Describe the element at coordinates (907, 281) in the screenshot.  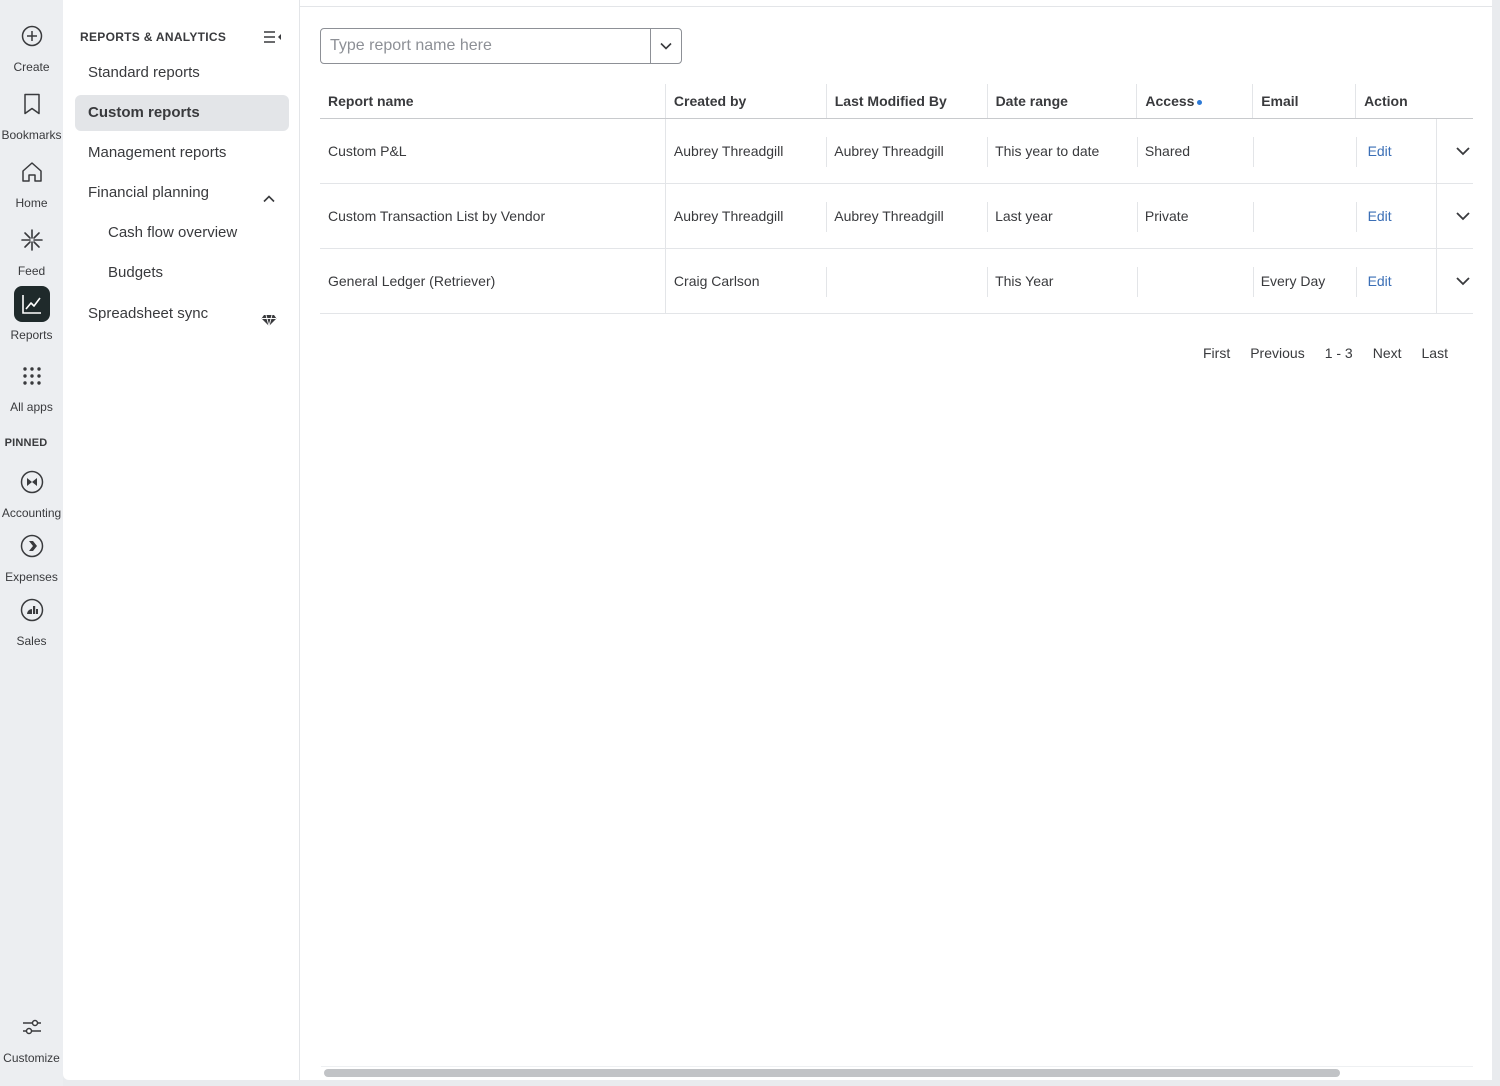
I see `cell-modified-by` at that location.